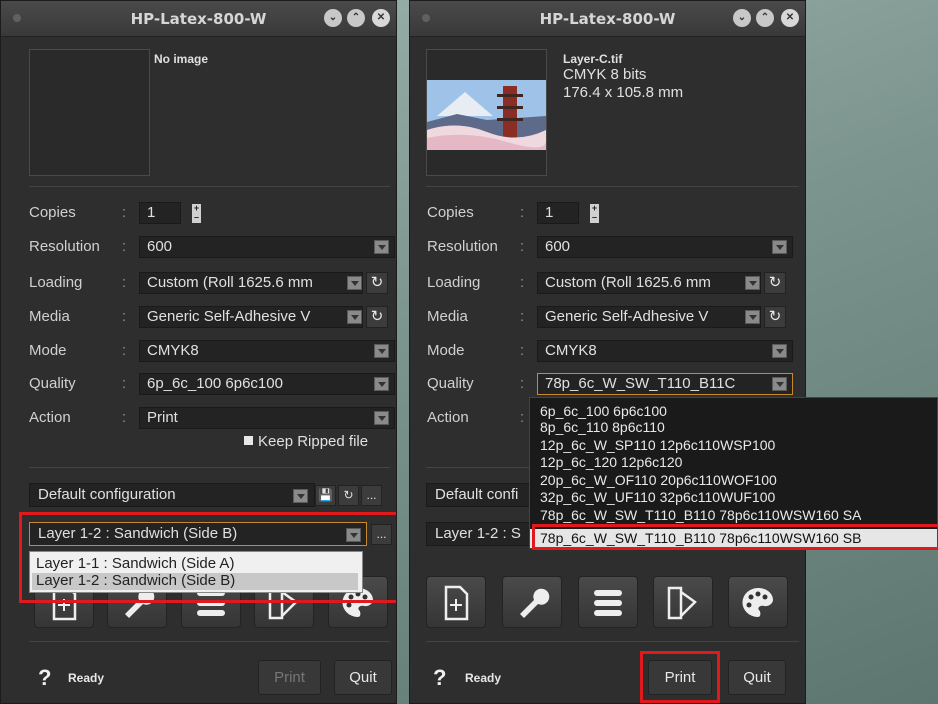  I want to click on action-select: Print, so click(267, 418).